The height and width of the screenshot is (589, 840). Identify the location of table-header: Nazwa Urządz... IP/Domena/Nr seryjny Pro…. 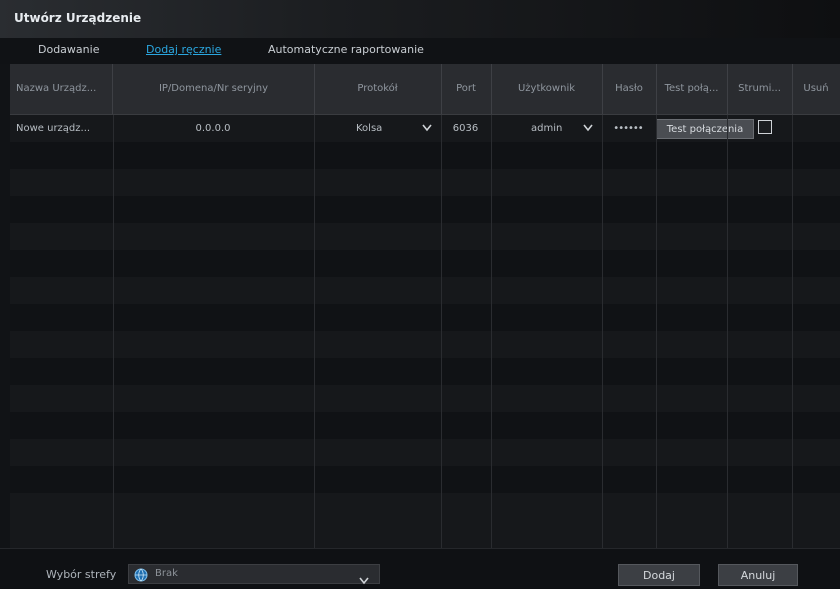
(425, 89).